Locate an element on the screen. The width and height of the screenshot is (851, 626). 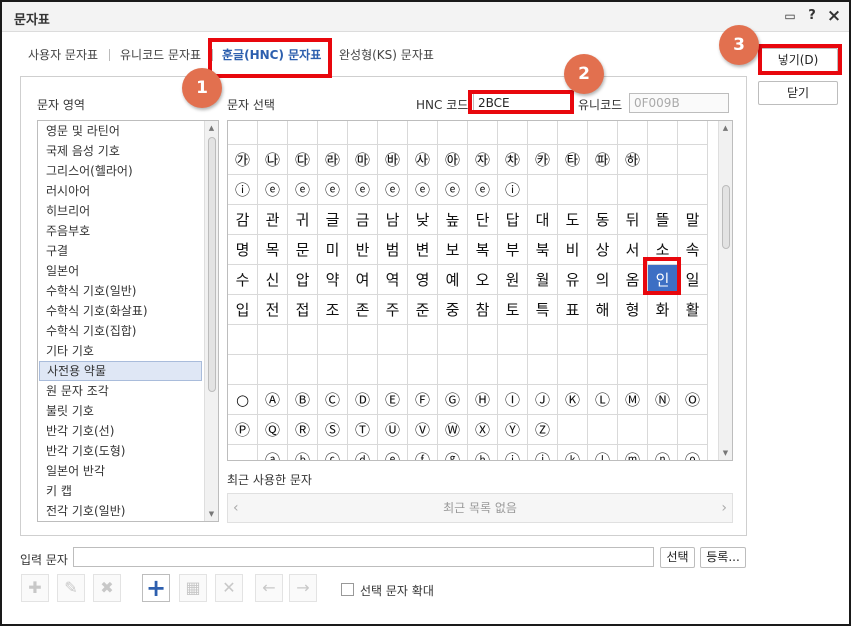
category-item: 수학식 기호(일반) is located at coordinates (120, 291).